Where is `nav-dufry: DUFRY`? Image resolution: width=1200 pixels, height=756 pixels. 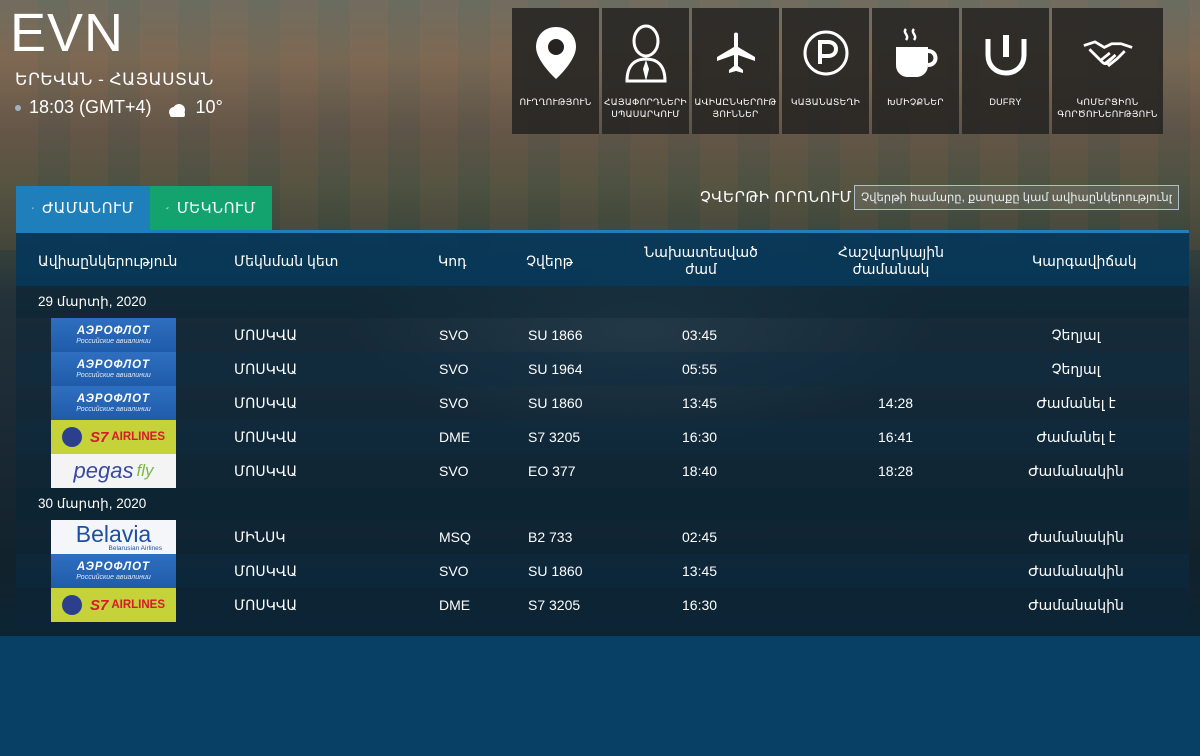
nav-dufry: DUFRY is located at coordinates (1005, 71).